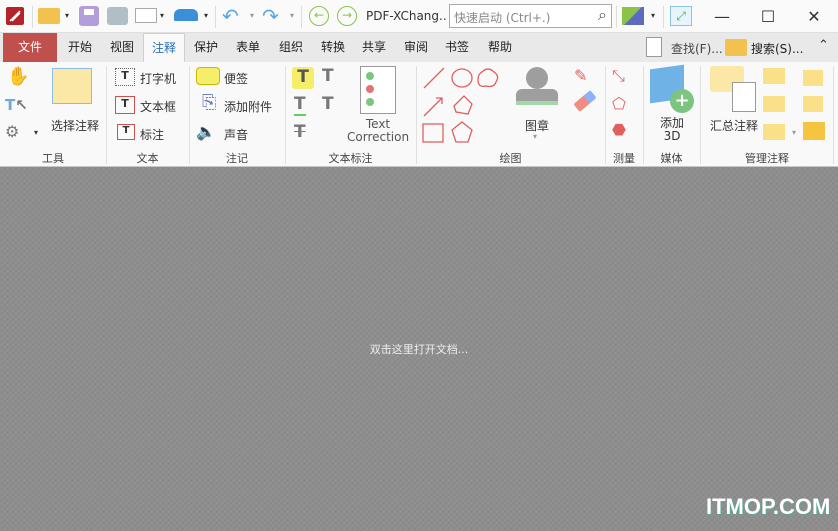  Describe the element at coordinates (774, 76) in the screenshot. I see `import-comments-icon` at that location.